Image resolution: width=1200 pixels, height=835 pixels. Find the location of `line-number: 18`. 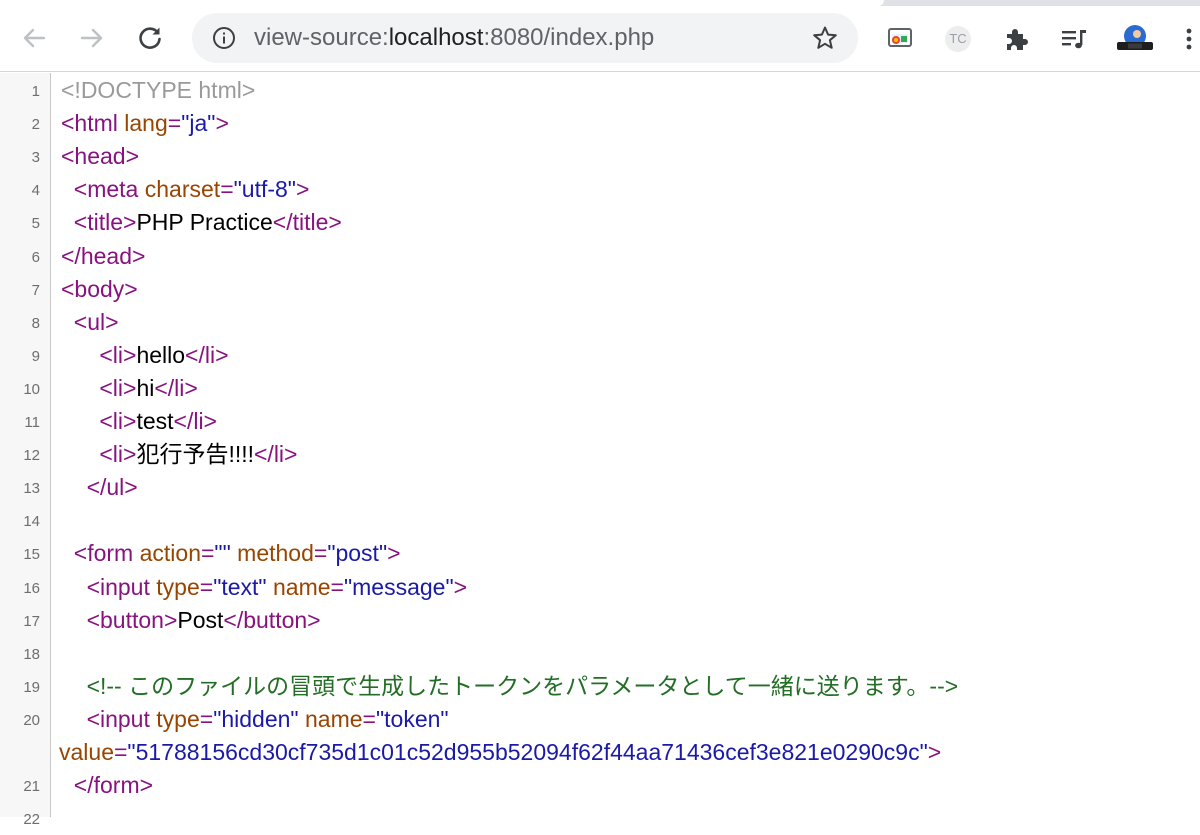

line-number: 18 is located at coordinates (31, 654).